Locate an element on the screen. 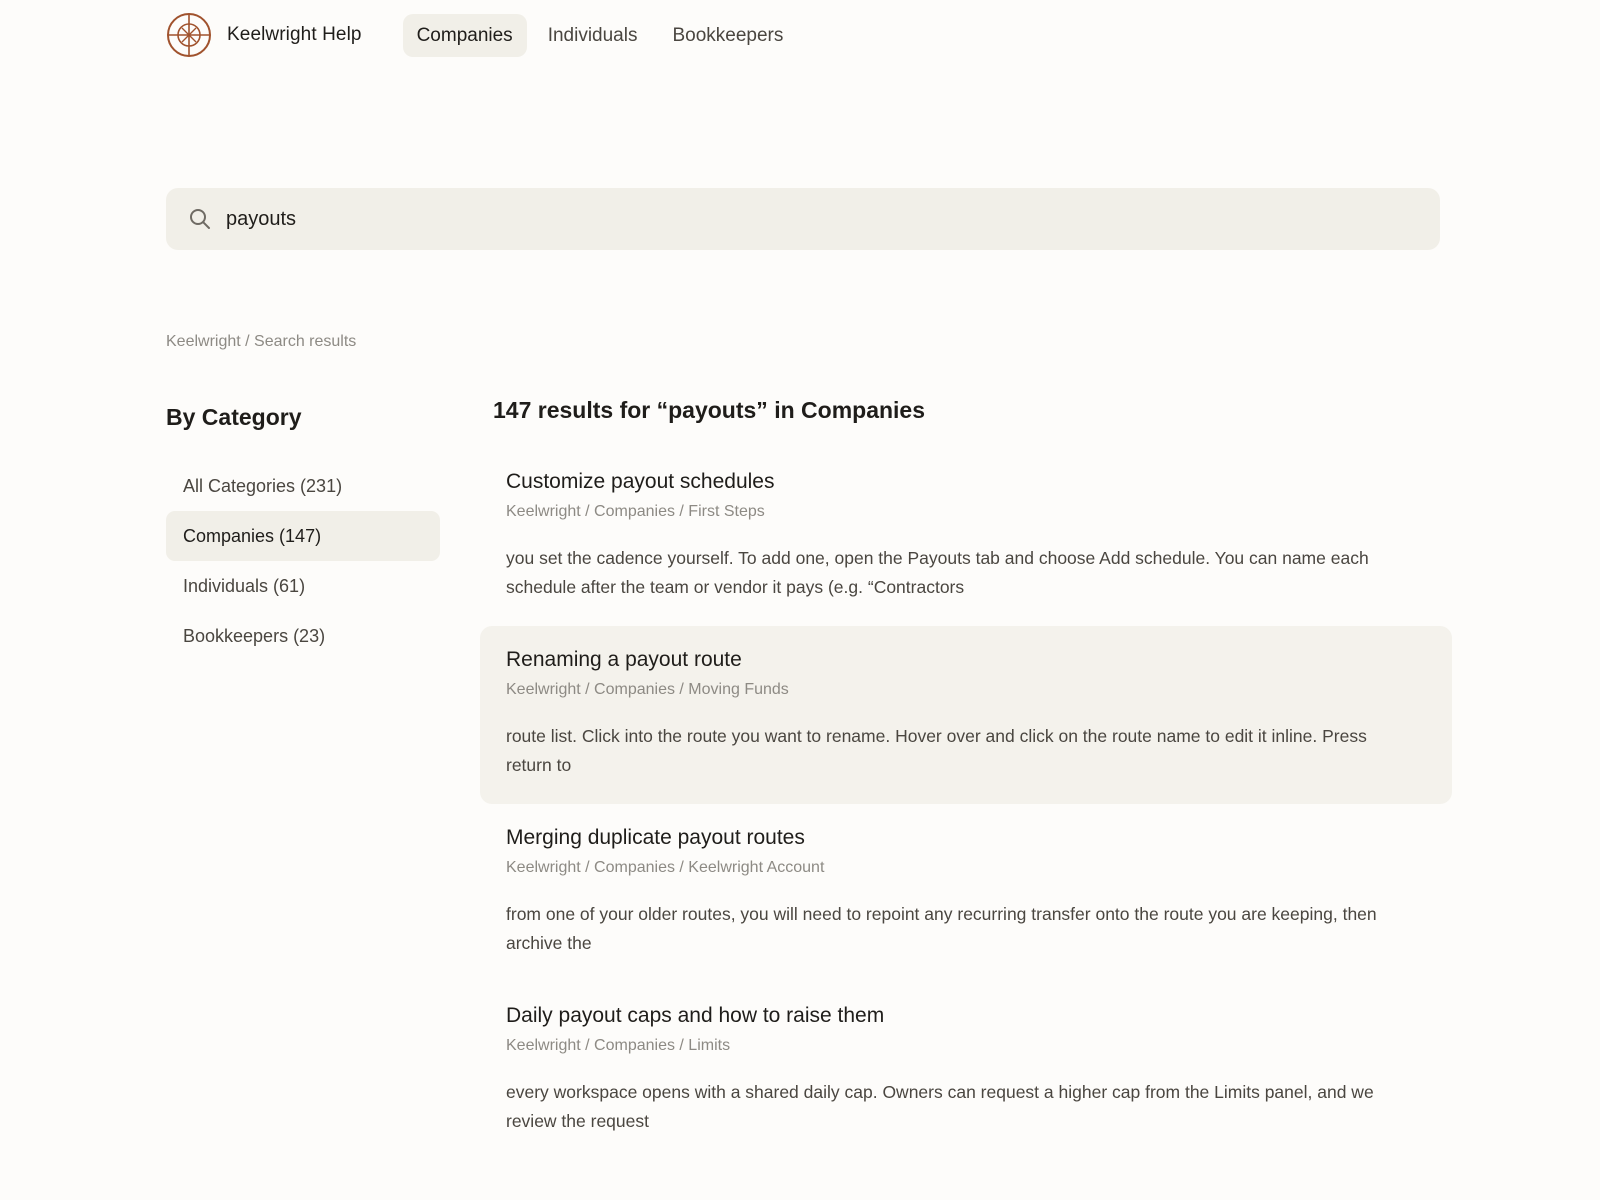 This screenshot has width=1600, height=1200. category-individuals: Individuals (61) is located at coordinates (303, 586).